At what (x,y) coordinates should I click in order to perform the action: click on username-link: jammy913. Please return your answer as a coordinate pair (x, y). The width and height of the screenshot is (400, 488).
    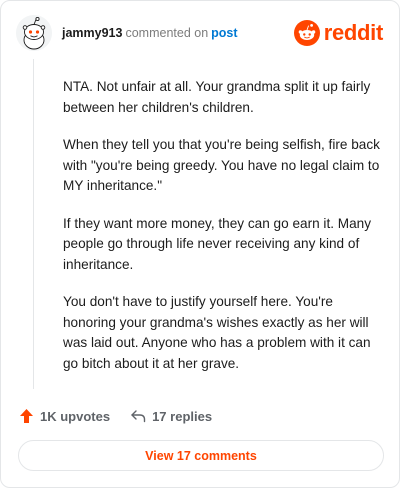
    Looking at the image, I should click on (92, 33).